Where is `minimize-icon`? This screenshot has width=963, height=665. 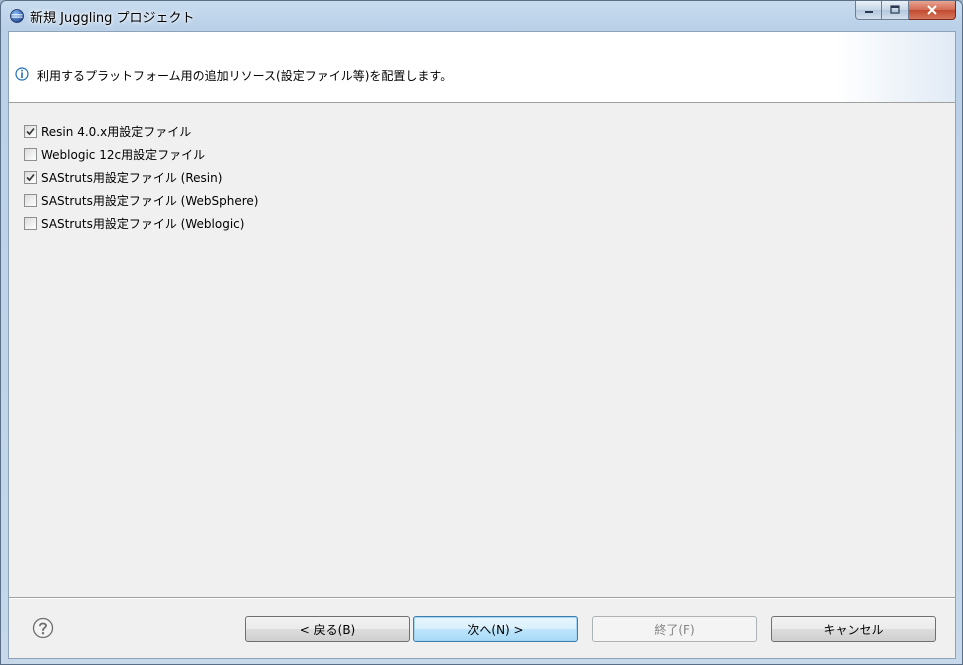
minimize-icon is located at coordinates (868, 12).